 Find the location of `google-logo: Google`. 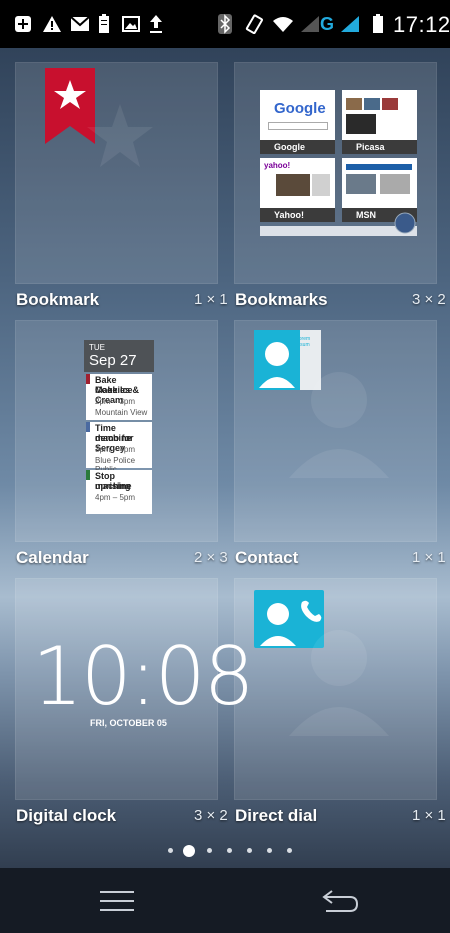

google-logo: Google is located at coordinates (300, 108).